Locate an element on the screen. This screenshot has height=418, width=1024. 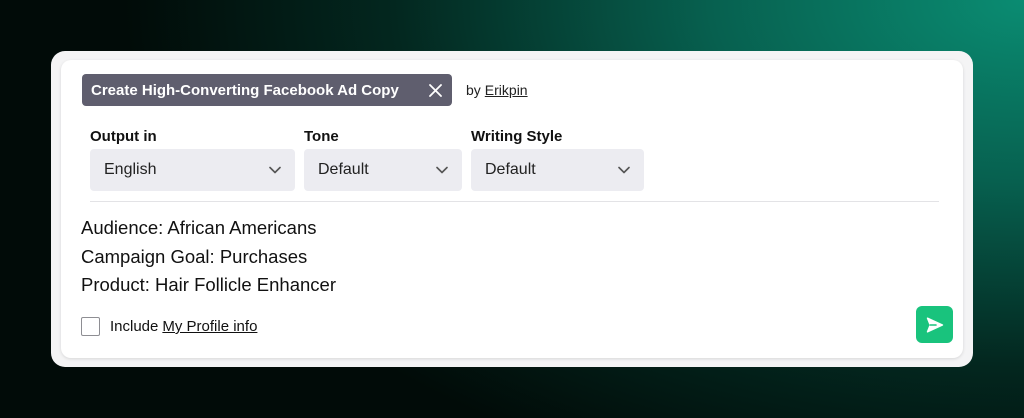
writing-style-value: Default is located at coordinates (510, 169).